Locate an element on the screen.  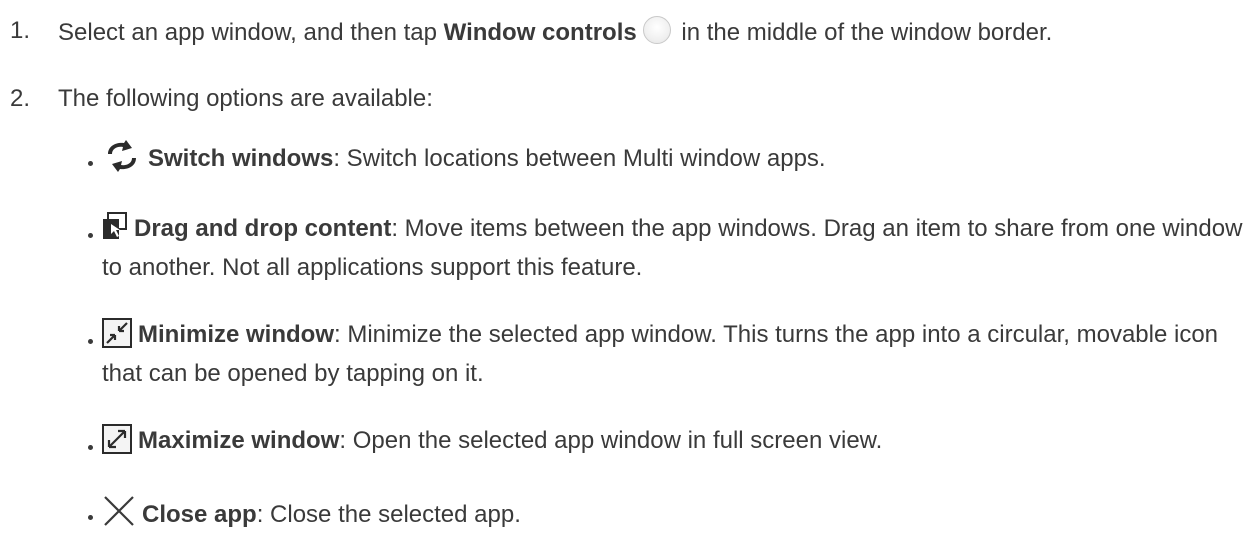
option-title: Close app is located at coordinates (199, 514).